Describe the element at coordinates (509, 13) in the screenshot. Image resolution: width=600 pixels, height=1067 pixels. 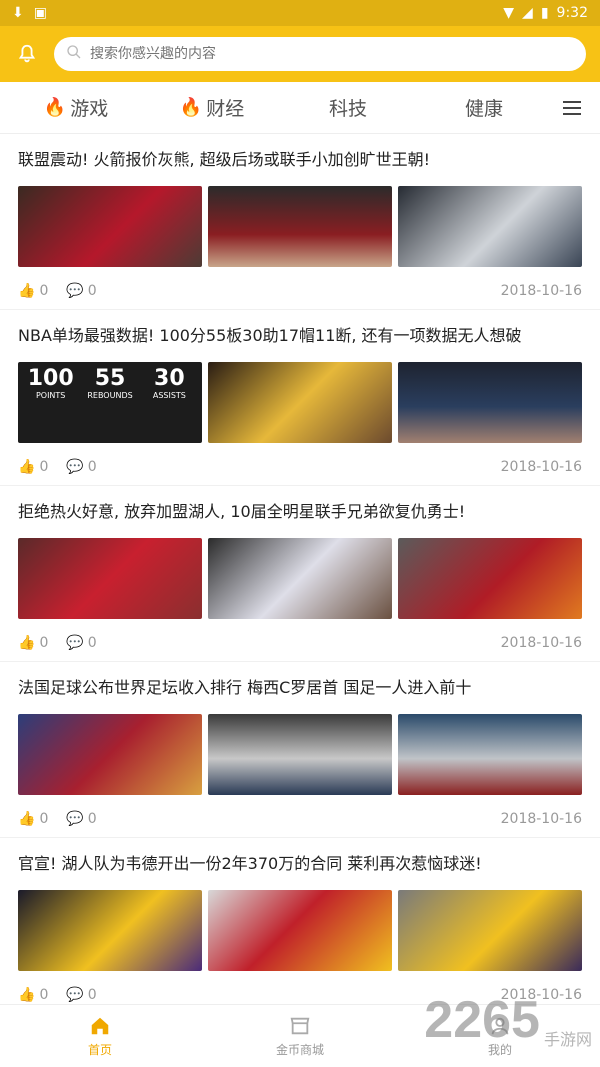
I see `wifi-icon: ▼` at that location.